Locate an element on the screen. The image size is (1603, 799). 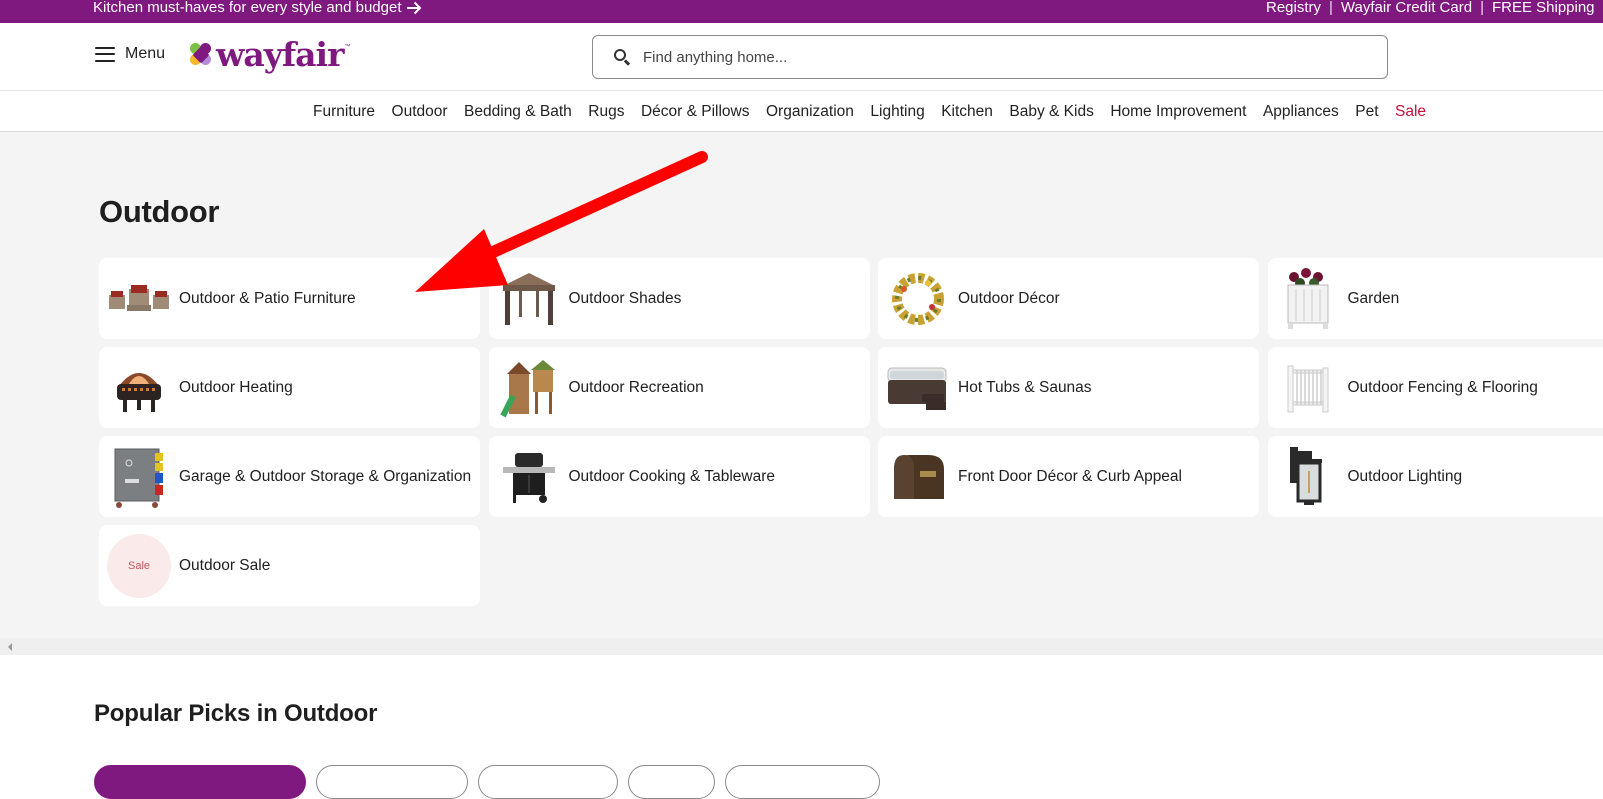
category-label: Garage & Outdoor Storage & Organization is located at coordinates (325, 477).